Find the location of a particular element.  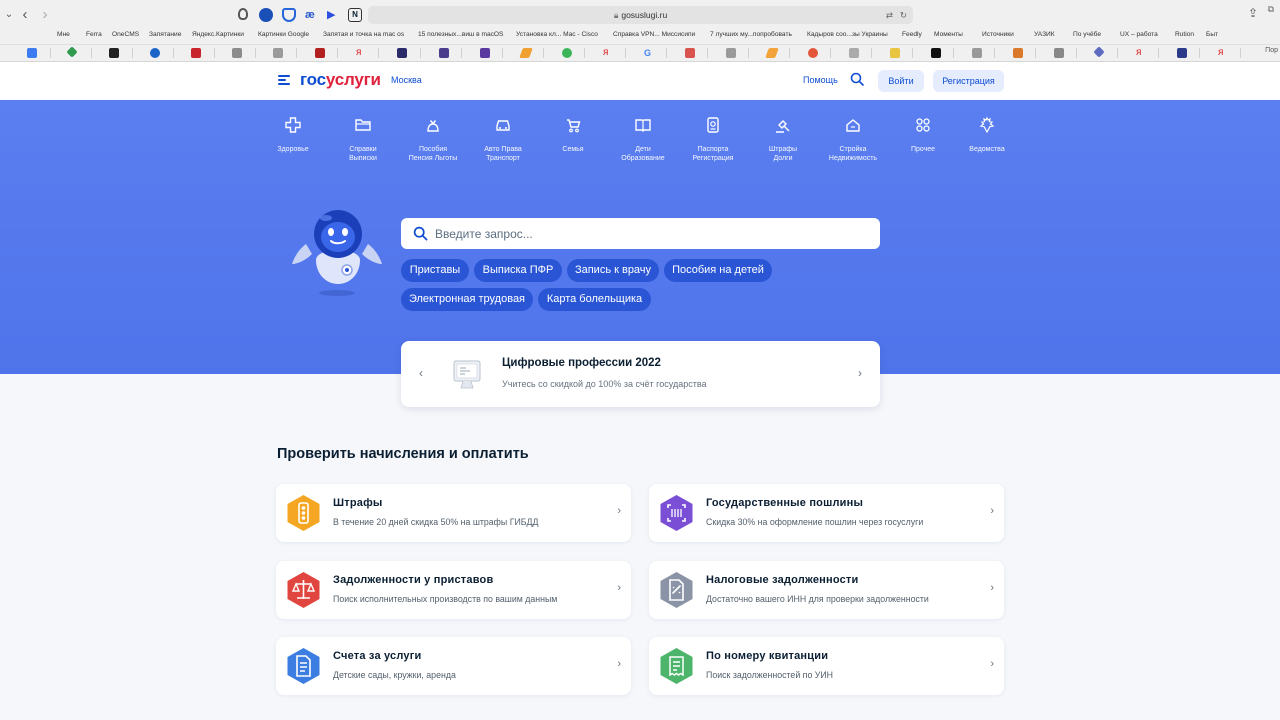

menu-icon is located at coordinates (284, 80).